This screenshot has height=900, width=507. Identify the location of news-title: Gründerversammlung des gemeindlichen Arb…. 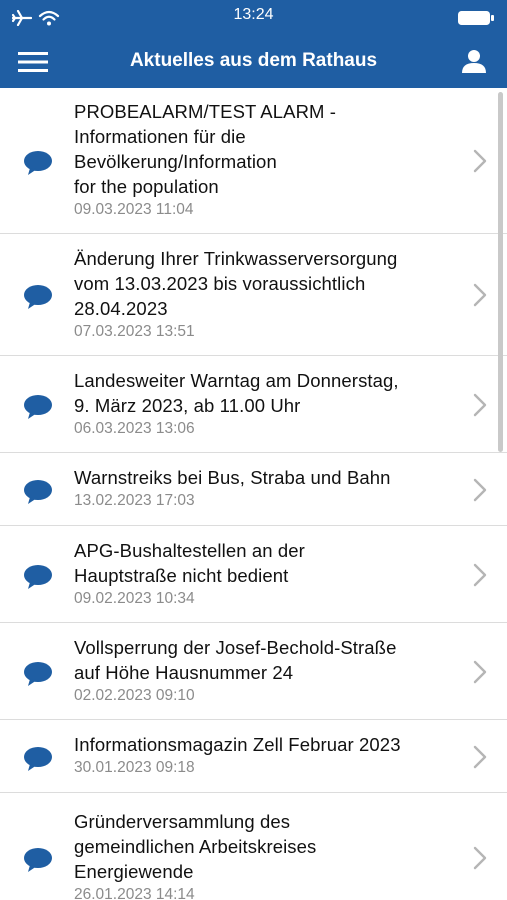
(195, 846).